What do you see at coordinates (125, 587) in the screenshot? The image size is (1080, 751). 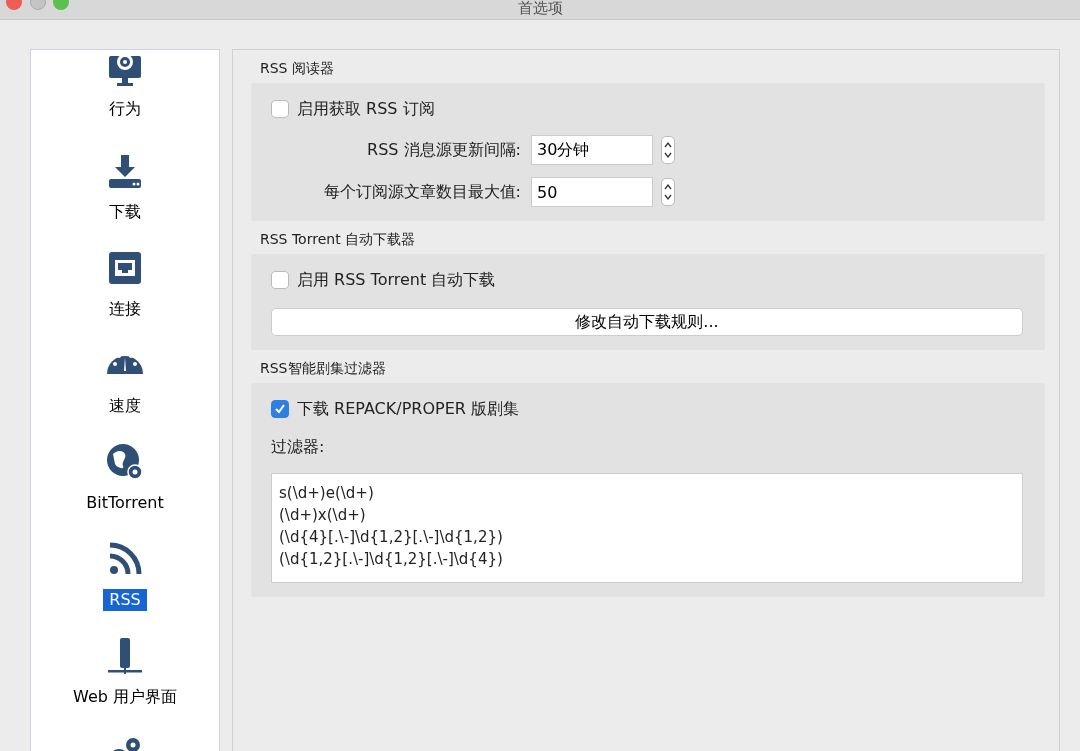 I see `sidebar-item: RSS` at bounding box center [125, 587].